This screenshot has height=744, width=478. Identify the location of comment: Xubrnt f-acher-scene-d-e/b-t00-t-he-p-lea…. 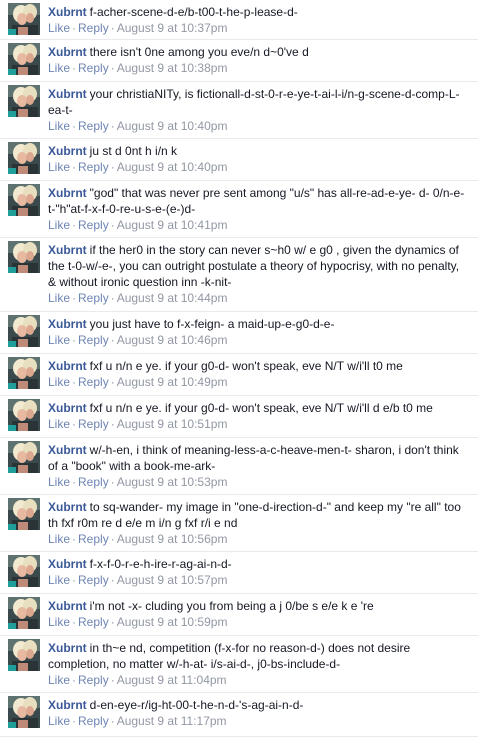
(239, 20).